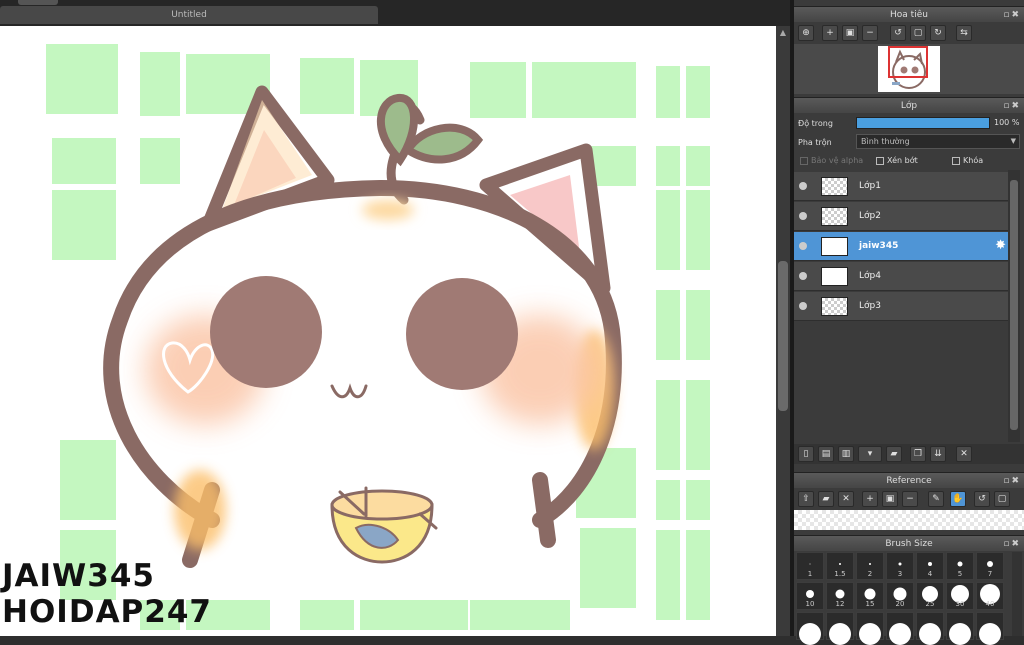 This screenshot has height=645, width=1024. What do you see at coordinates (901, 276) in the screenshot?
I see `layer-row: Lớp4` at bounding box center [901, 276].